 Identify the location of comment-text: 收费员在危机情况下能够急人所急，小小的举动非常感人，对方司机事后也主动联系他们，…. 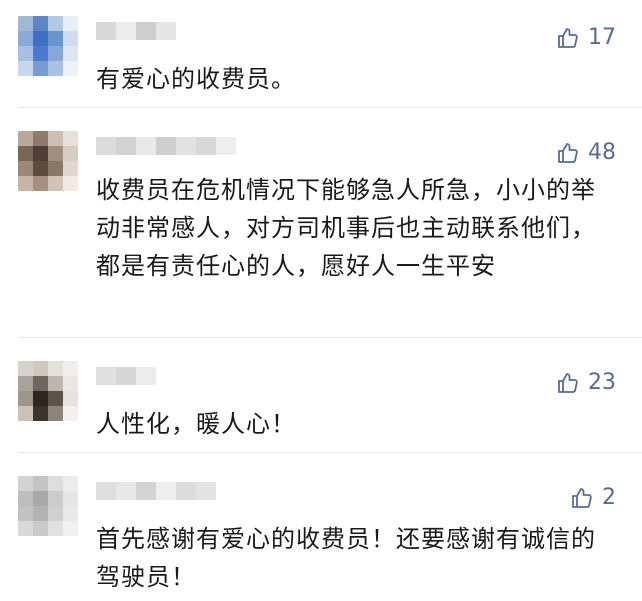
(346, 228).